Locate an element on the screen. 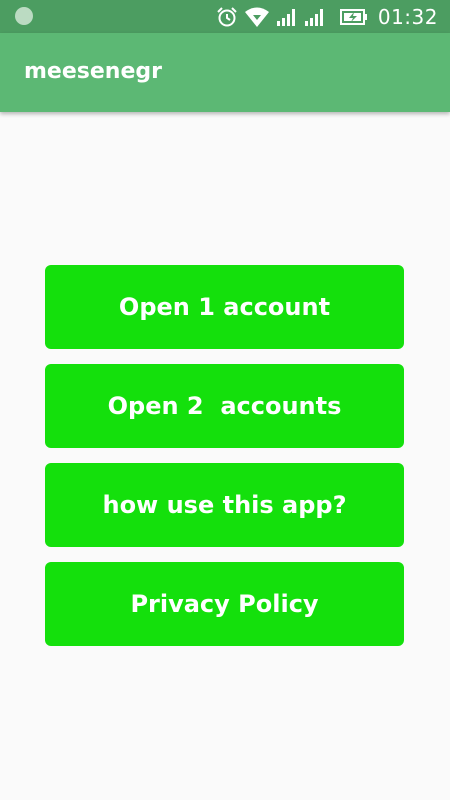 The width and height of the screenshot is (450, 800). button-label: Open 1 account is located at coordinates (224, 307).